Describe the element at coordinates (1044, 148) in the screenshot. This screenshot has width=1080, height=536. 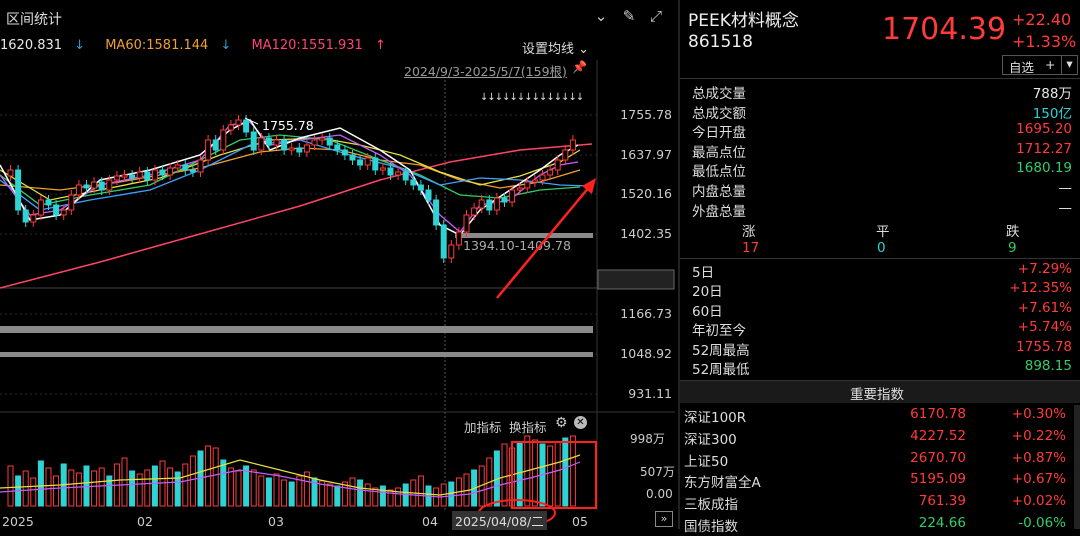
I see `stat-value: 1712.27` at that location.